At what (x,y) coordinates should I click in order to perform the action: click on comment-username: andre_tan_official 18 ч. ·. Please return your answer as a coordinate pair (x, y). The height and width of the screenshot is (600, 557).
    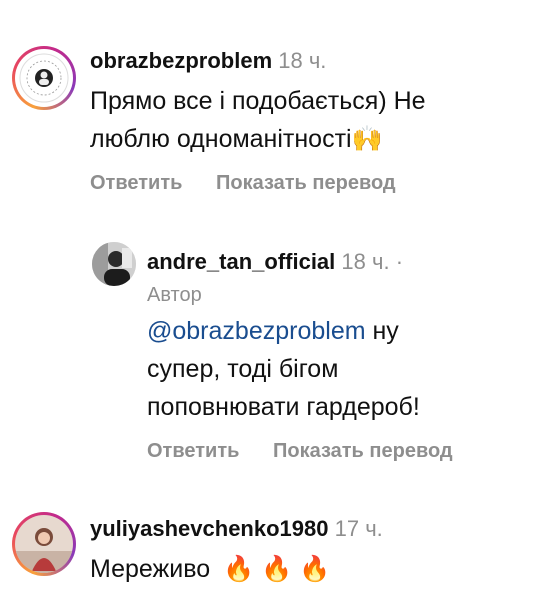
    Looking at the image, I should click on (275, 262).